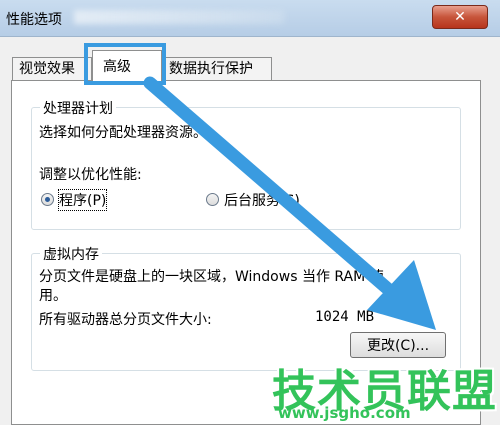  I want to click on arrow-head, so click(401, 295).